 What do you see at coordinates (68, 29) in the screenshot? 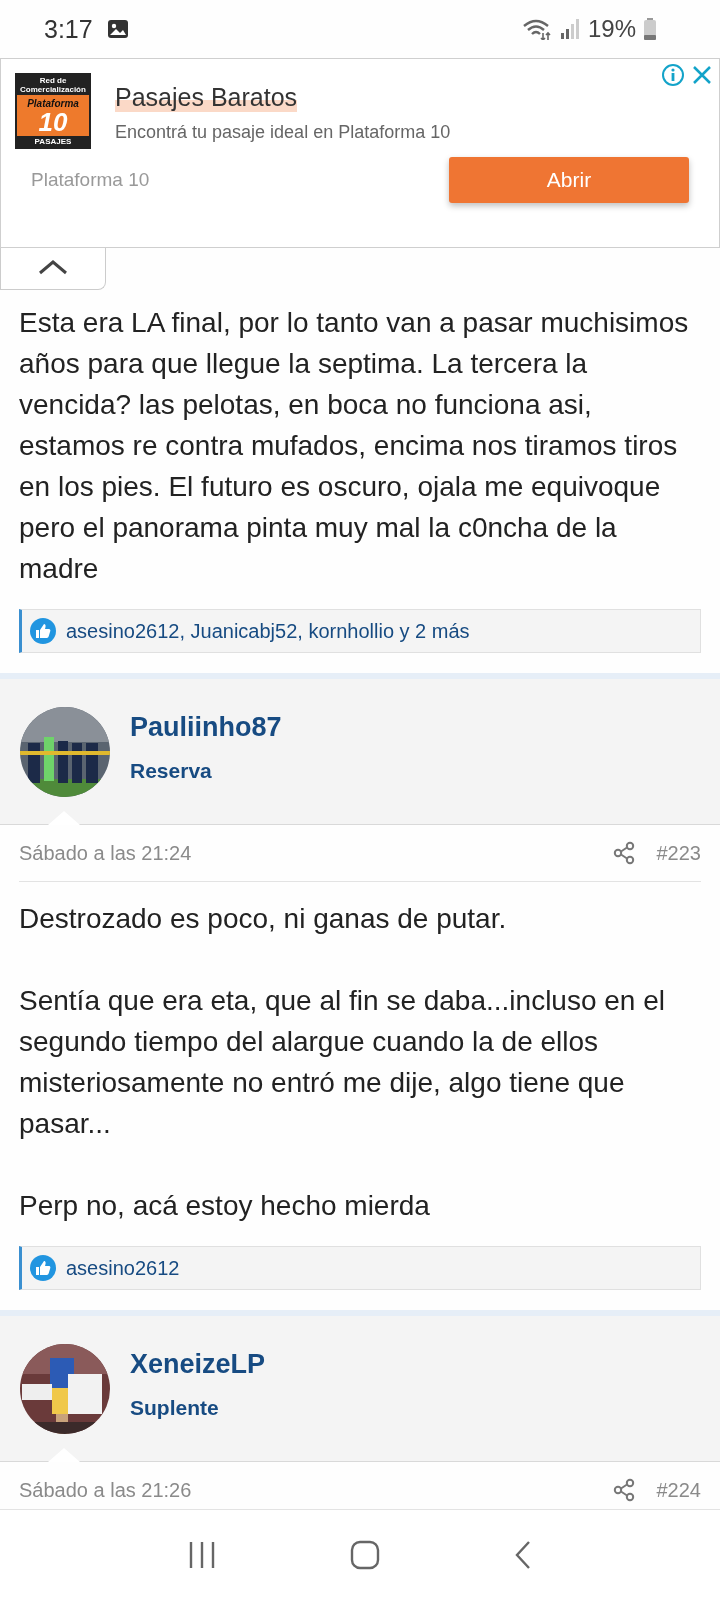
I see `clock: 3:17` at bounding box center [68, 29].